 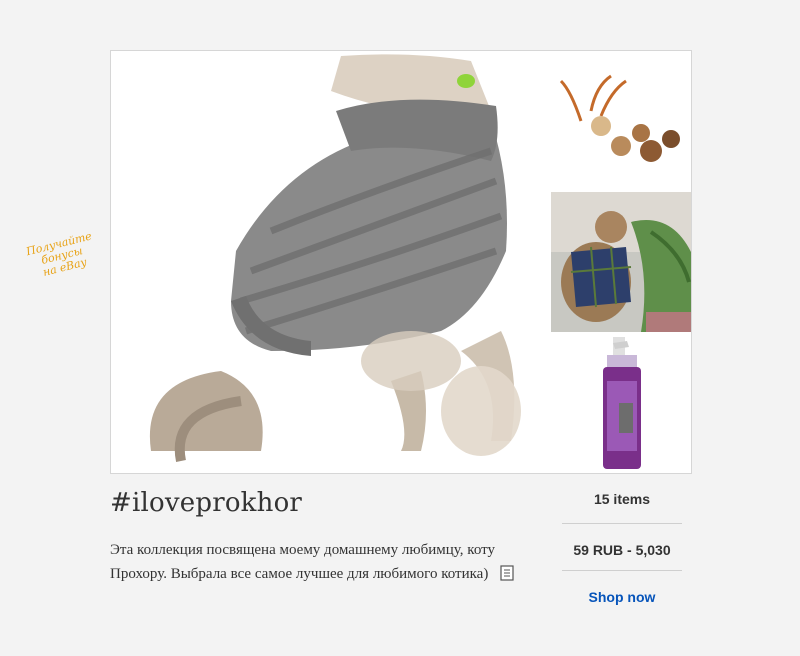 I want to click on thumbnail-shampoo, so click(x=621, y=403).